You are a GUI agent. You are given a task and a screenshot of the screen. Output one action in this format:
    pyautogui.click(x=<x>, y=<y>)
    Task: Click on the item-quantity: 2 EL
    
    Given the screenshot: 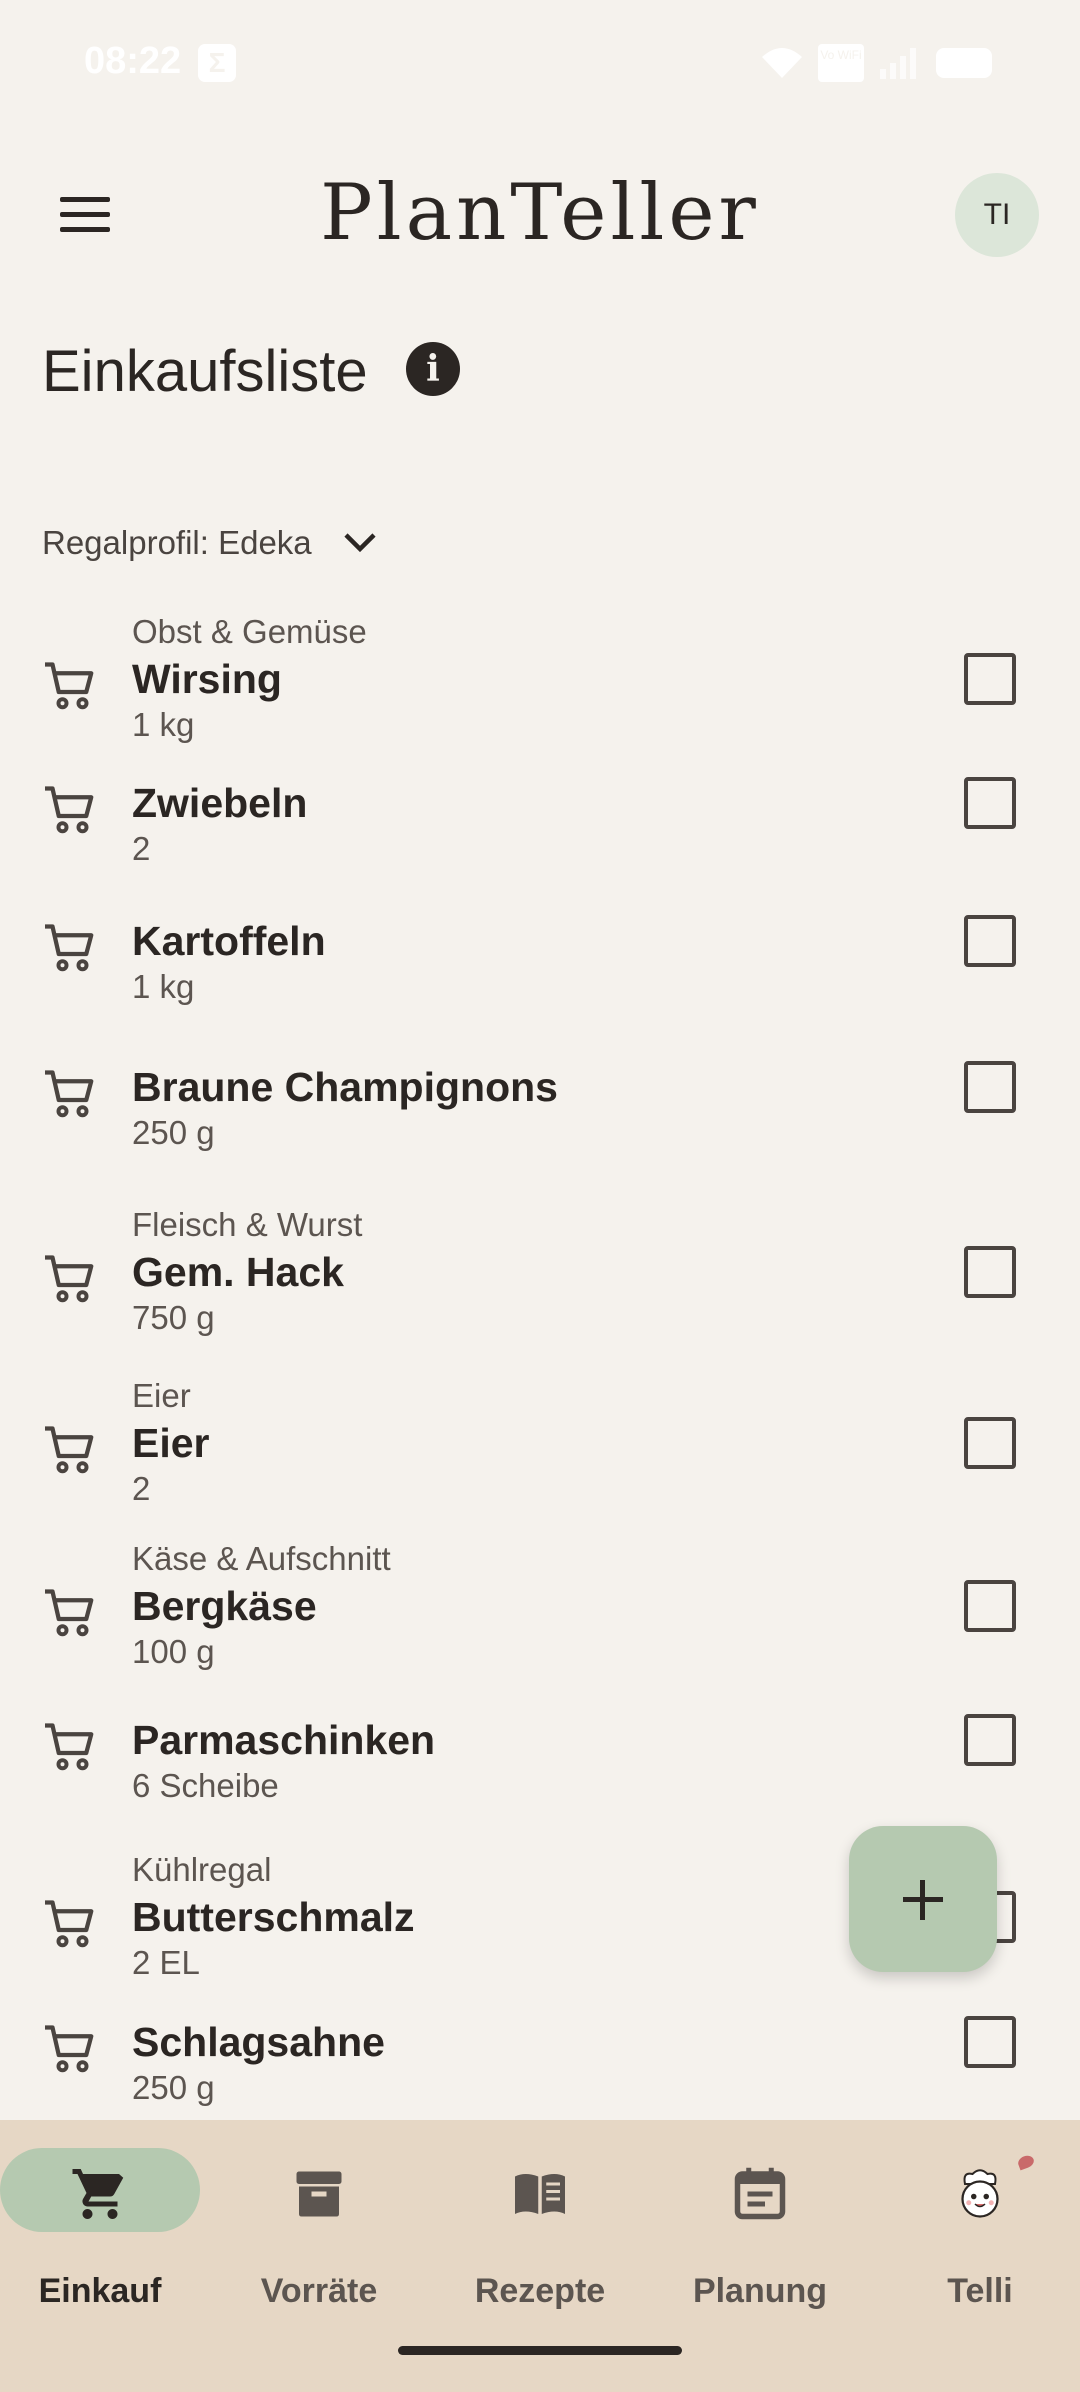 What is the action you would take?
    pyautogui.click(x=166, y=1962)
    